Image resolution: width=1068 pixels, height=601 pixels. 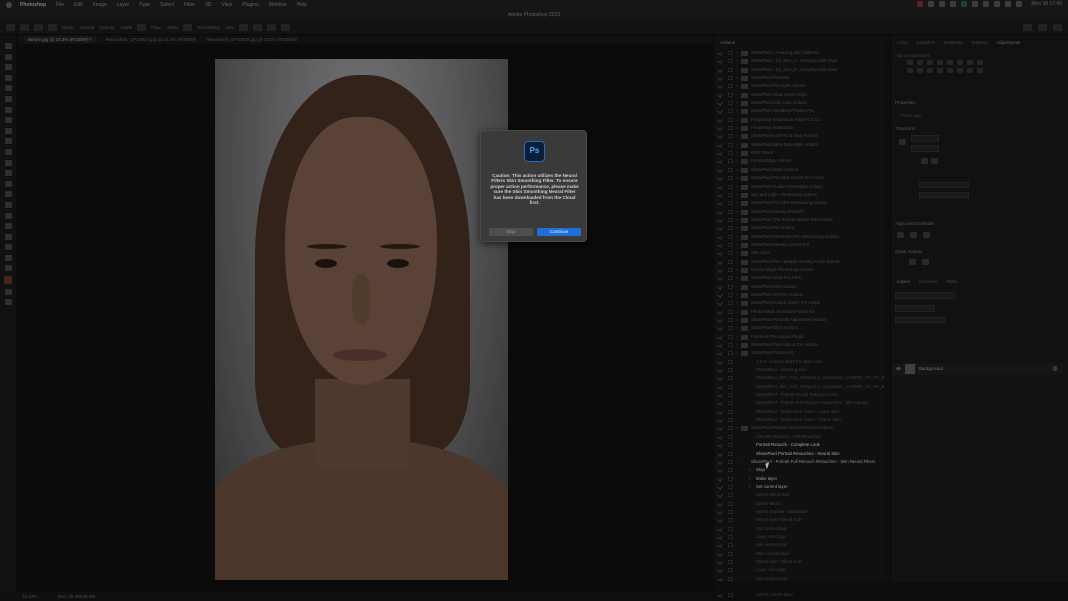 I want to click on quick-select-tool-icon, so click(x=8, y=77).